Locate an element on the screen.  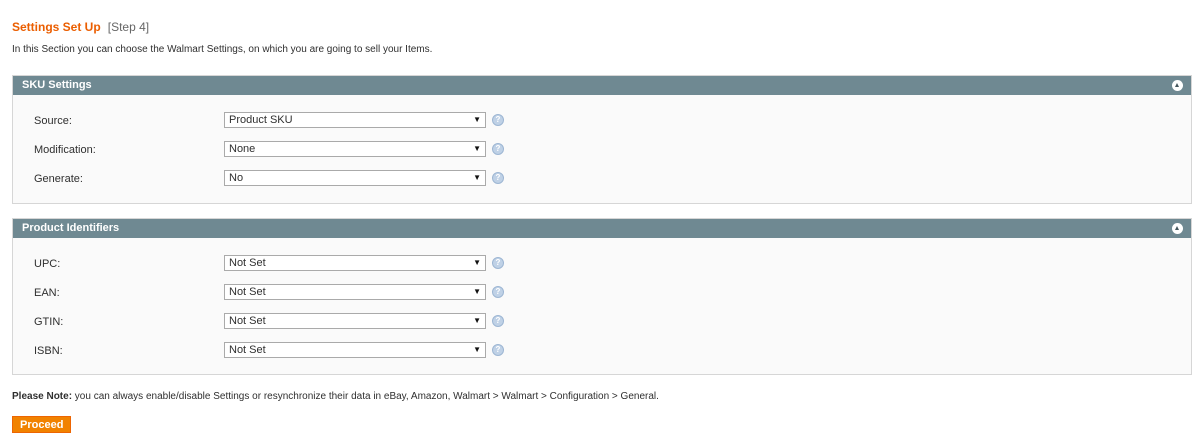
ean-label: EAN: is located at coordinates (47, 293).